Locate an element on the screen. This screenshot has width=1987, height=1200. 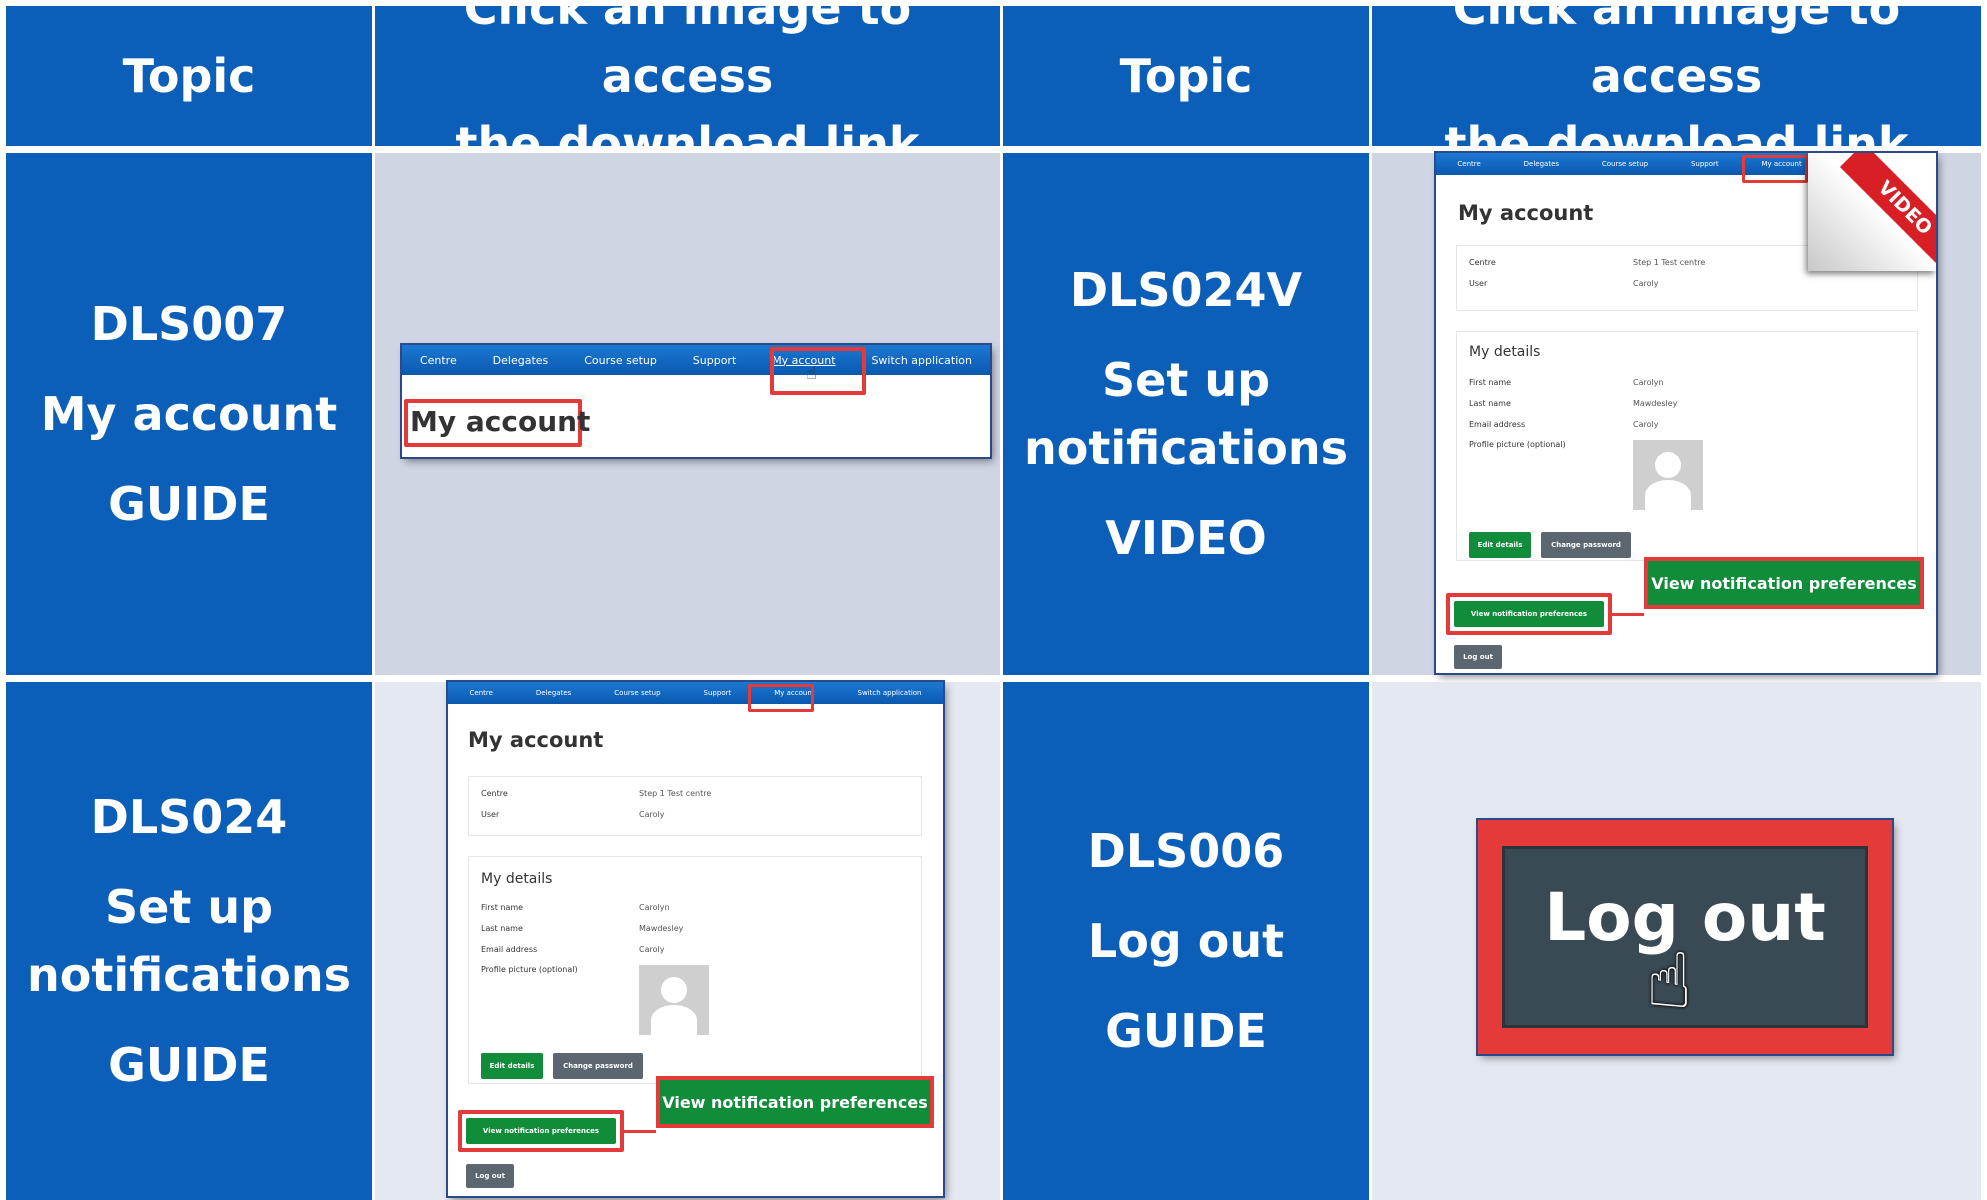
topic-code: DLS006 is located at coordinates (1186, 851).